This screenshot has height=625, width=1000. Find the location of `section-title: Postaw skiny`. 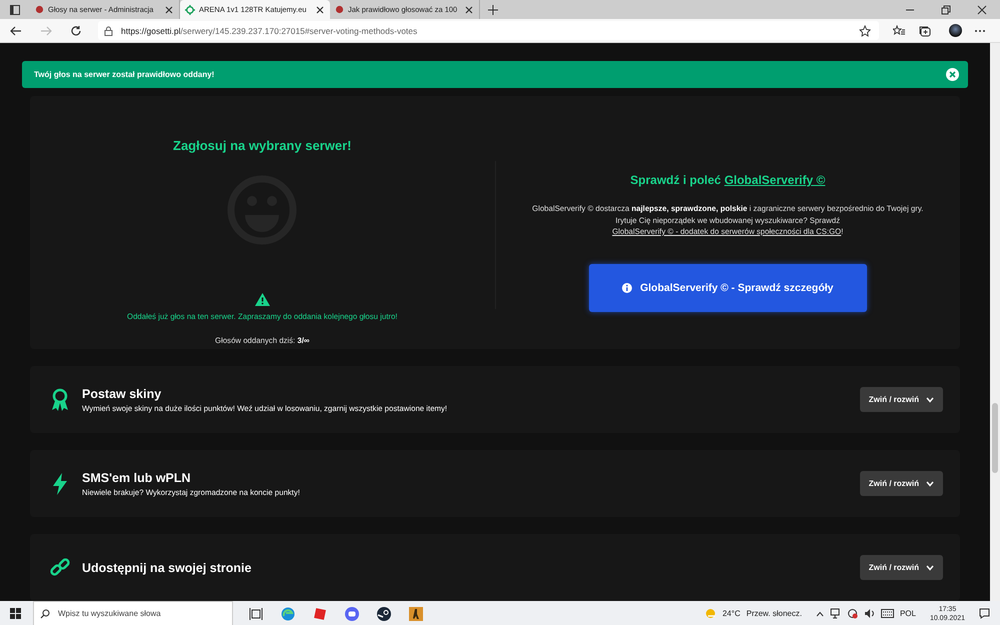

section-title: Postaw skiny is located at coordinates (122, 393).